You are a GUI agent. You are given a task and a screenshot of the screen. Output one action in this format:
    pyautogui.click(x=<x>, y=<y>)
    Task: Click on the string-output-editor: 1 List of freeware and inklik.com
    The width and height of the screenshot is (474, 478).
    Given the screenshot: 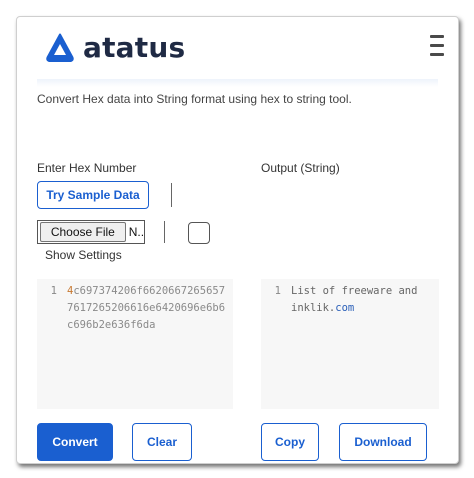 What is the action you would take?
    pyautogui.click(x=350, y=344)
    